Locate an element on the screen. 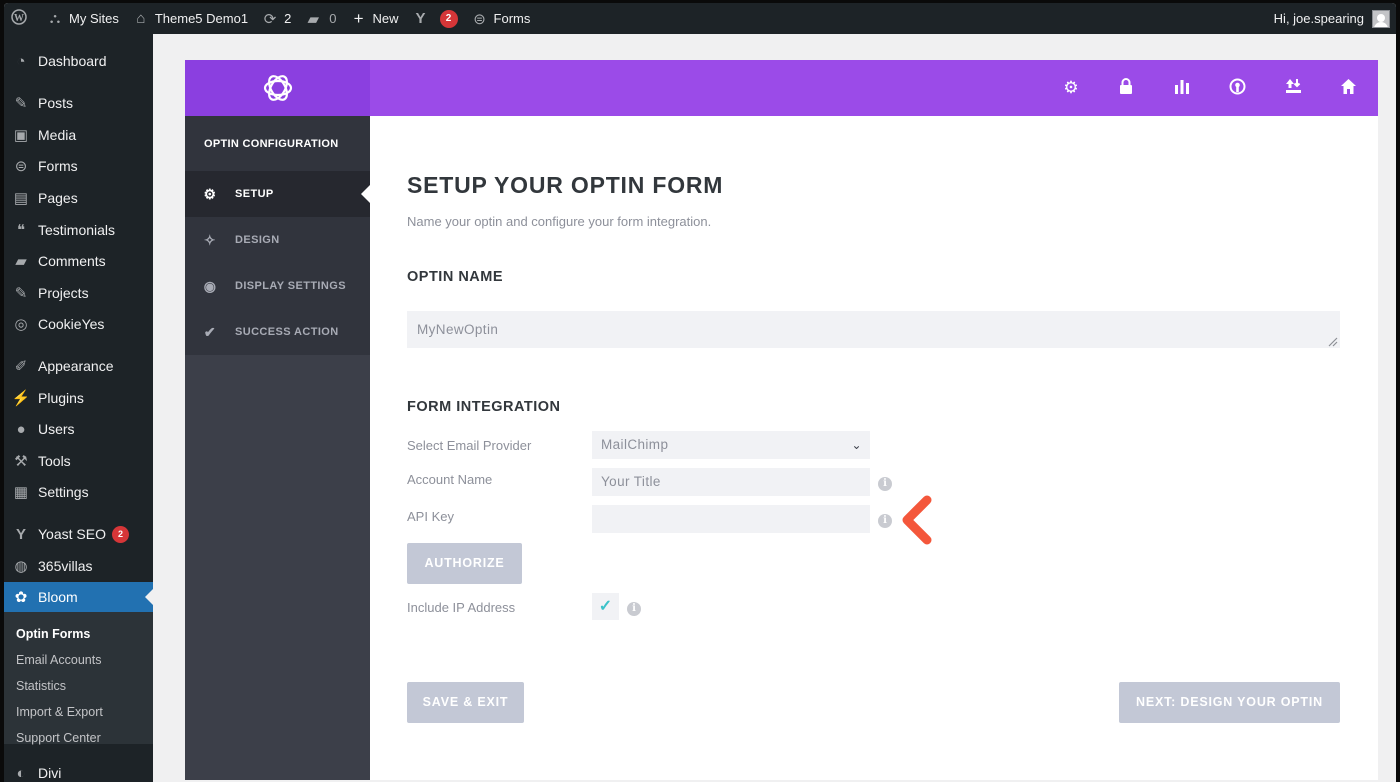 The image size is (1400, 782). sidebar-item-label: Divi is located at coordinates (50, 773).